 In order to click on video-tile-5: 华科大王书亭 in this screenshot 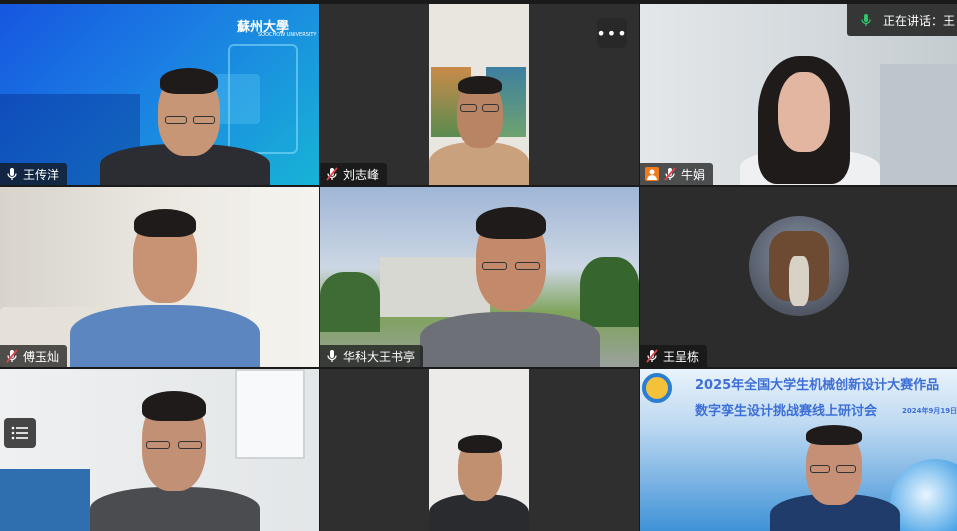, I will do `click(479, 277)`.